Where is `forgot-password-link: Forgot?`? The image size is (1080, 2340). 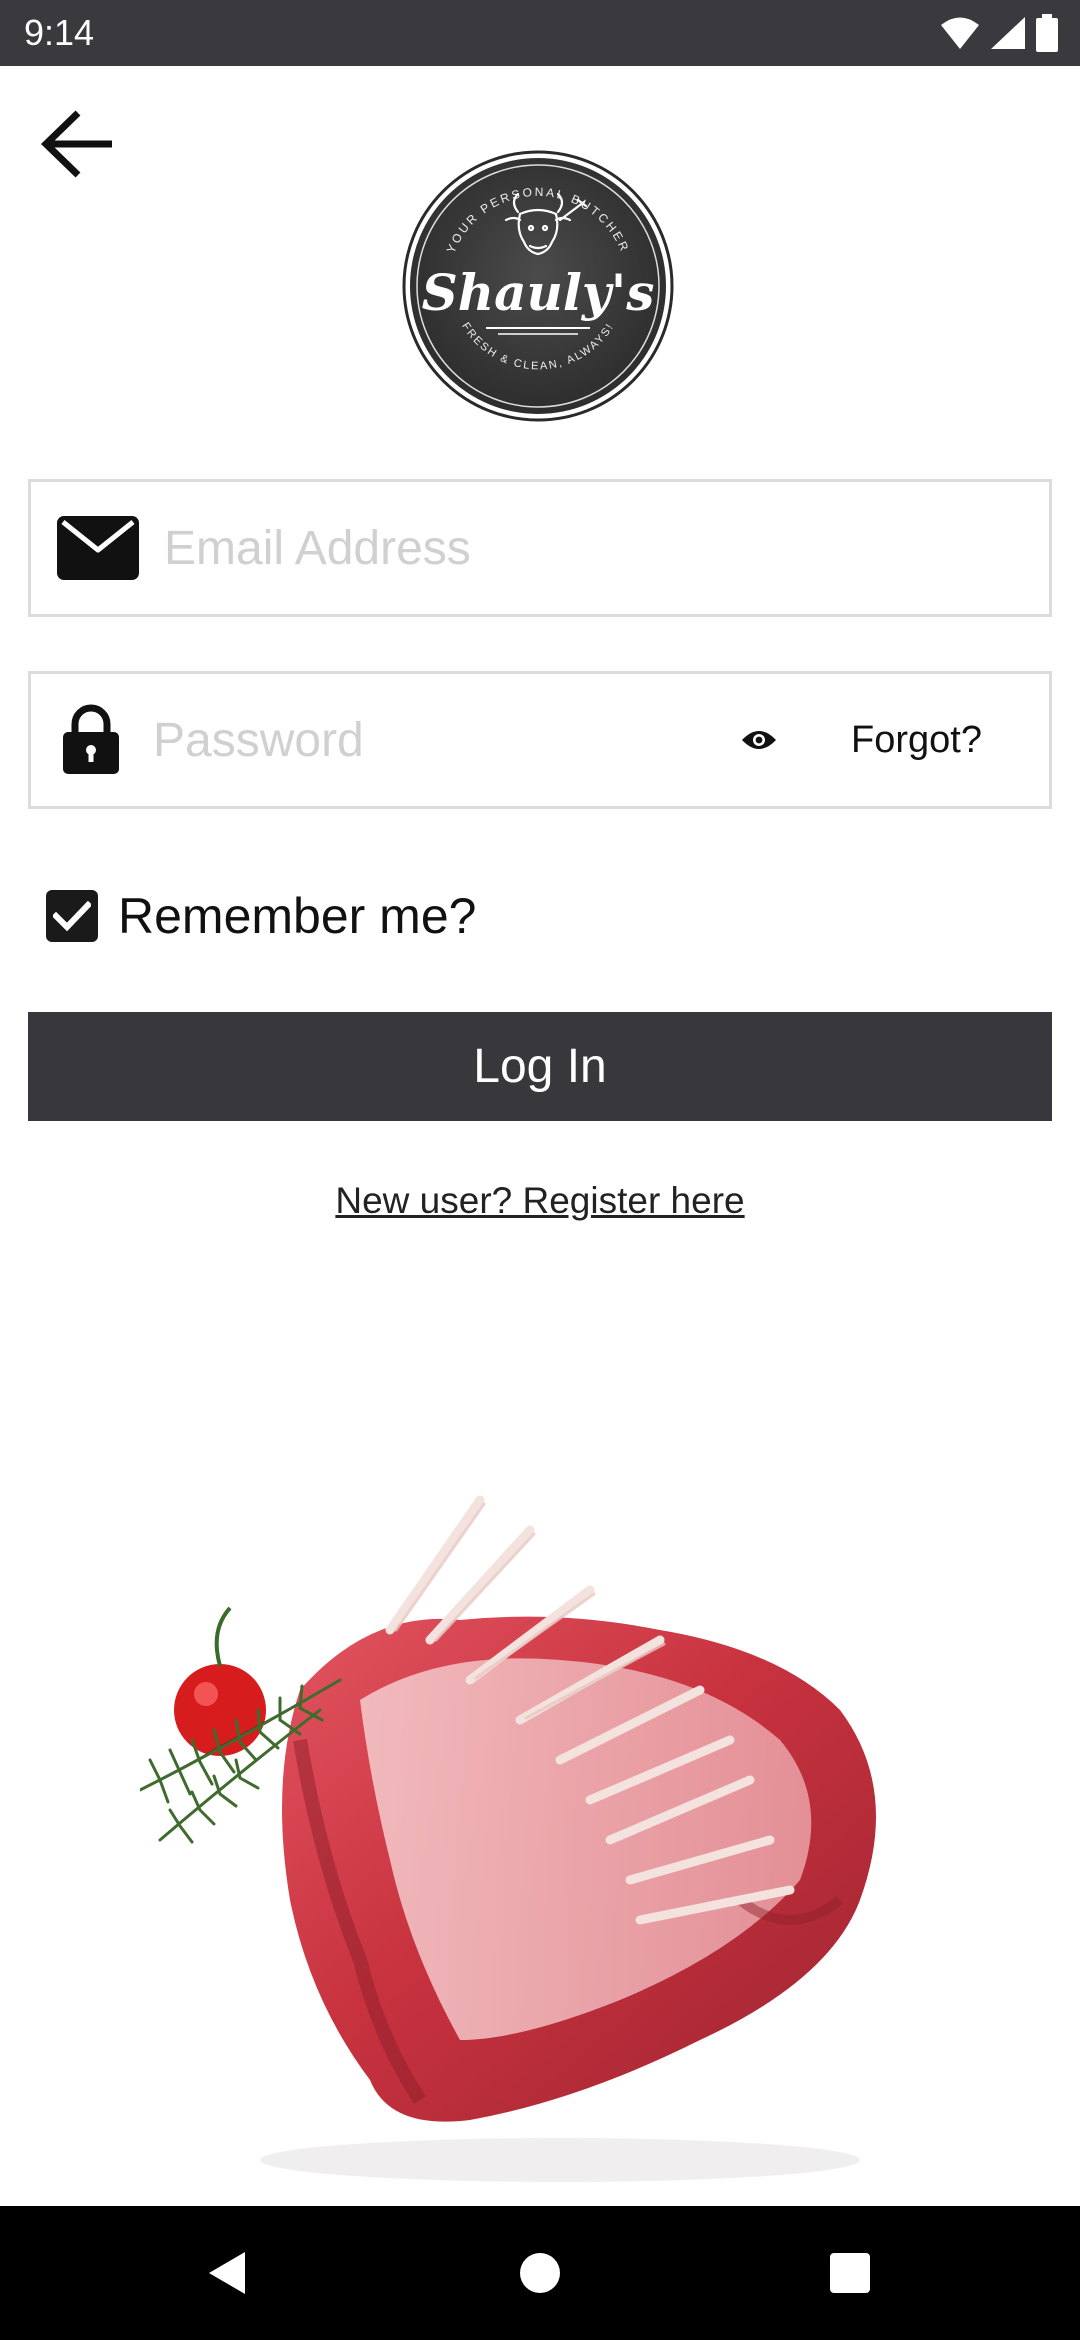
forgot-password-link: Forgot? is located at coordinates (916, 740).